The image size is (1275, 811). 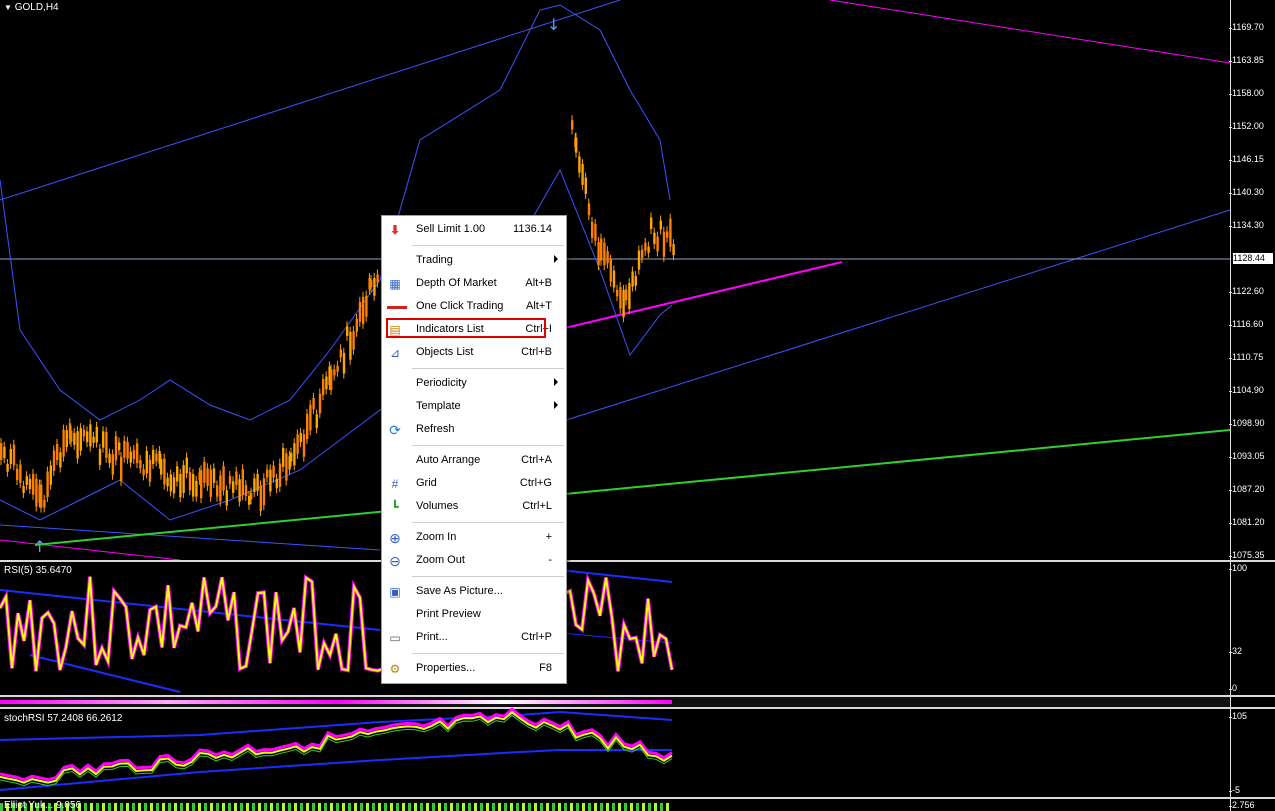 I want to click on bottom-indicator-panel, so click(x=615, y=805).